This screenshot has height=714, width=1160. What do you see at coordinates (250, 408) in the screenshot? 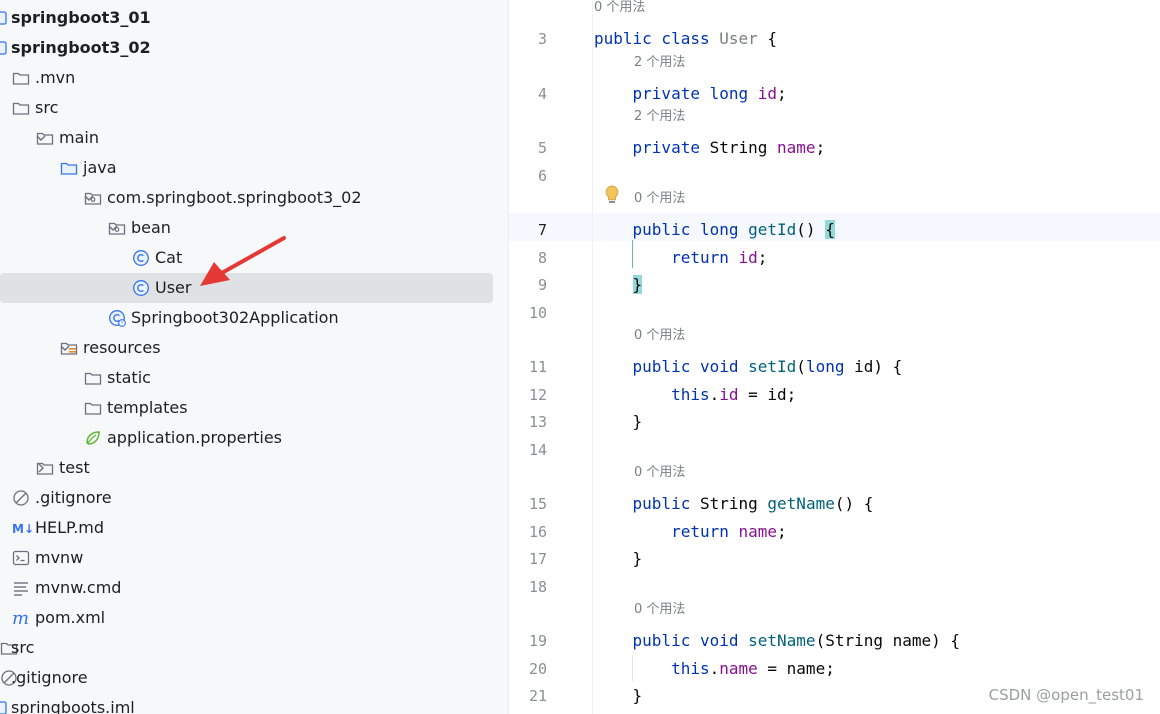
I see `tree-item: templates` at bounding box center [250, 408].